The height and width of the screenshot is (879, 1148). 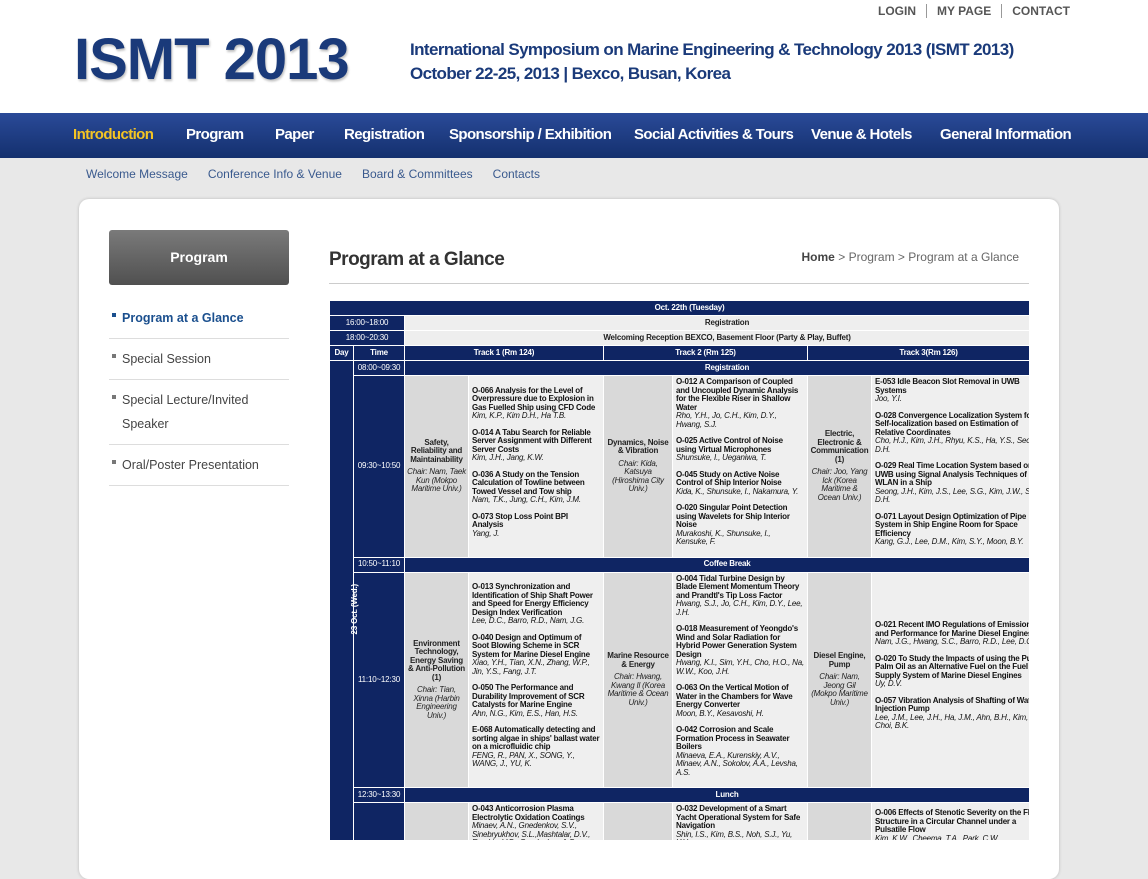 What do you see at coordinates (113, 134) in the screenshot?
I see `nav-introduction: Introduction` at bounding box center [113, 134].